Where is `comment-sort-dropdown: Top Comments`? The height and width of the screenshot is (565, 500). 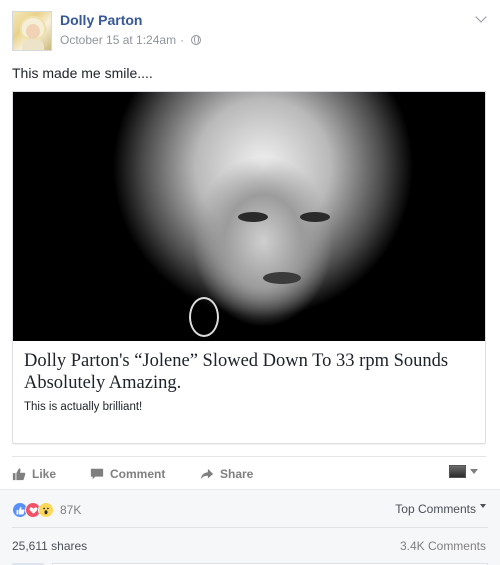
comment-sort-dropdown: Top Comments is located at coordinates (440, 509).